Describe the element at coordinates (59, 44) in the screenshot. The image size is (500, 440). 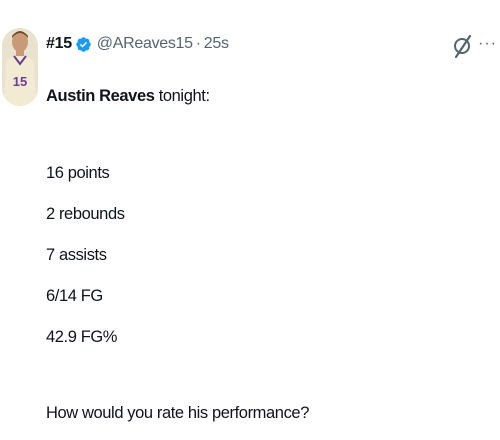
I see `display-name: #15` at that location.